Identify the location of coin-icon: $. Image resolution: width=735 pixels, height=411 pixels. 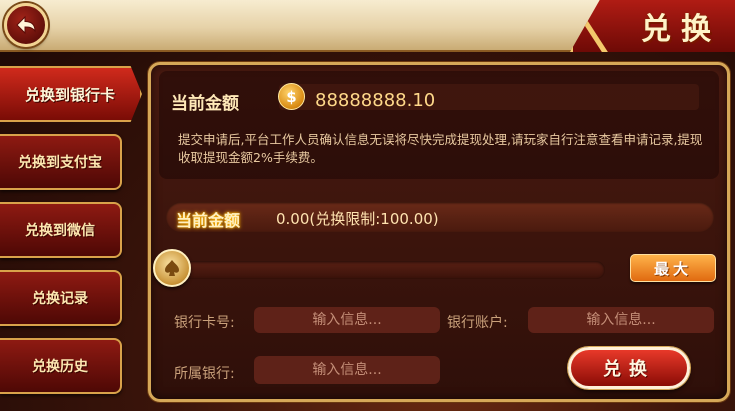
(291, 96).